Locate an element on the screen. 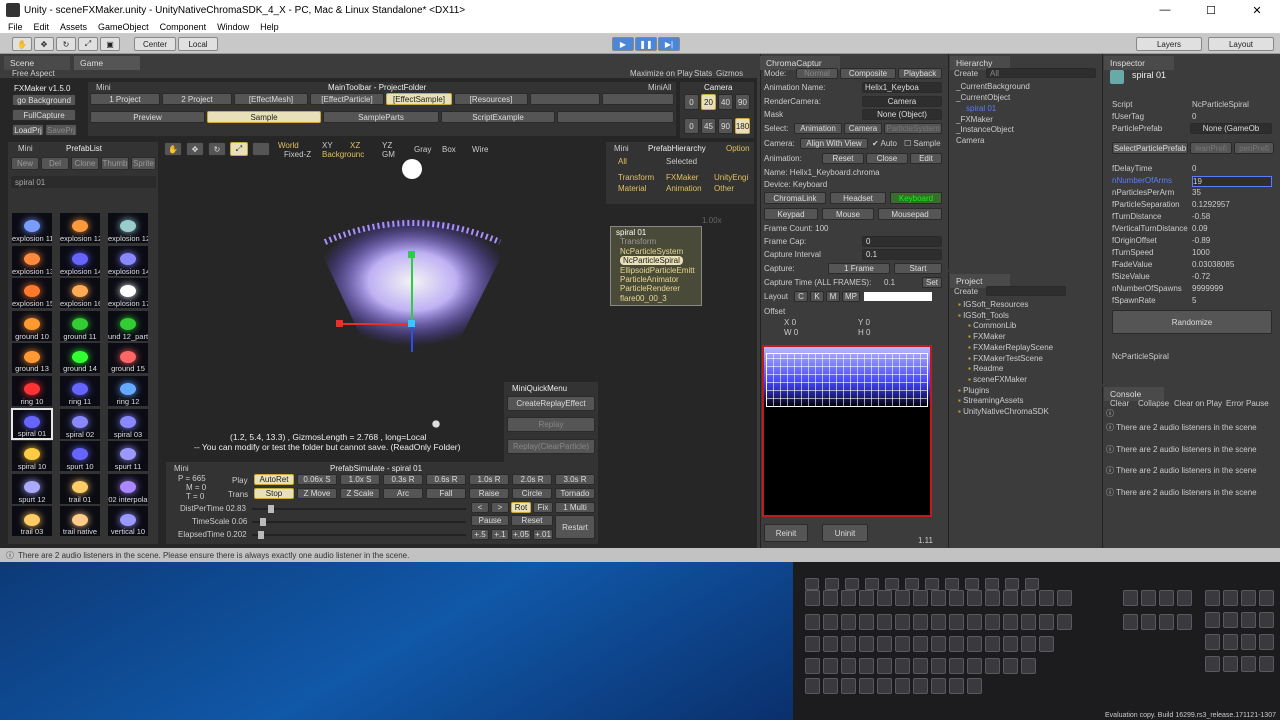 This screenshot has width=1280, height=720. play-icon: ▶ is located at coordinates (623, 44).